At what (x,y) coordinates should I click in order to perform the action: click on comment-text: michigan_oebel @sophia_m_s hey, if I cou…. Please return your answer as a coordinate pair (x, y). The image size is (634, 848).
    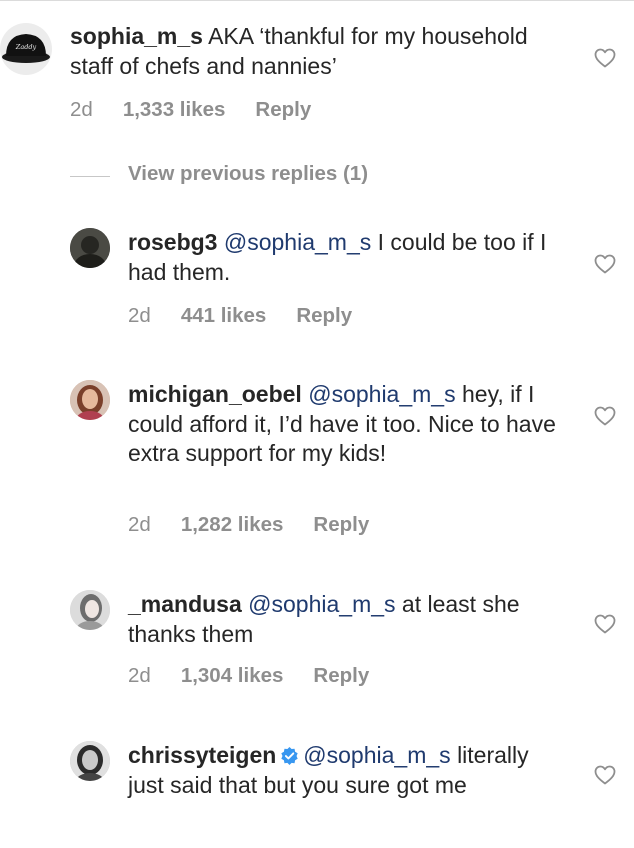
    Looking at the image, I should click on (343, 424).